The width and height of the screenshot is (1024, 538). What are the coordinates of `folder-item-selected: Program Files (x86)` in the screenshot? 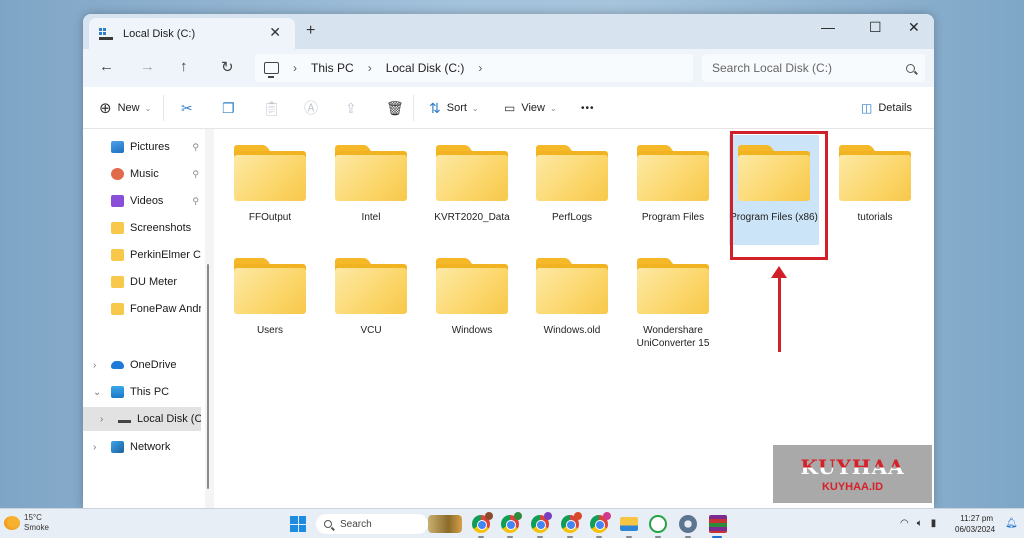 It's located at (774, 190).